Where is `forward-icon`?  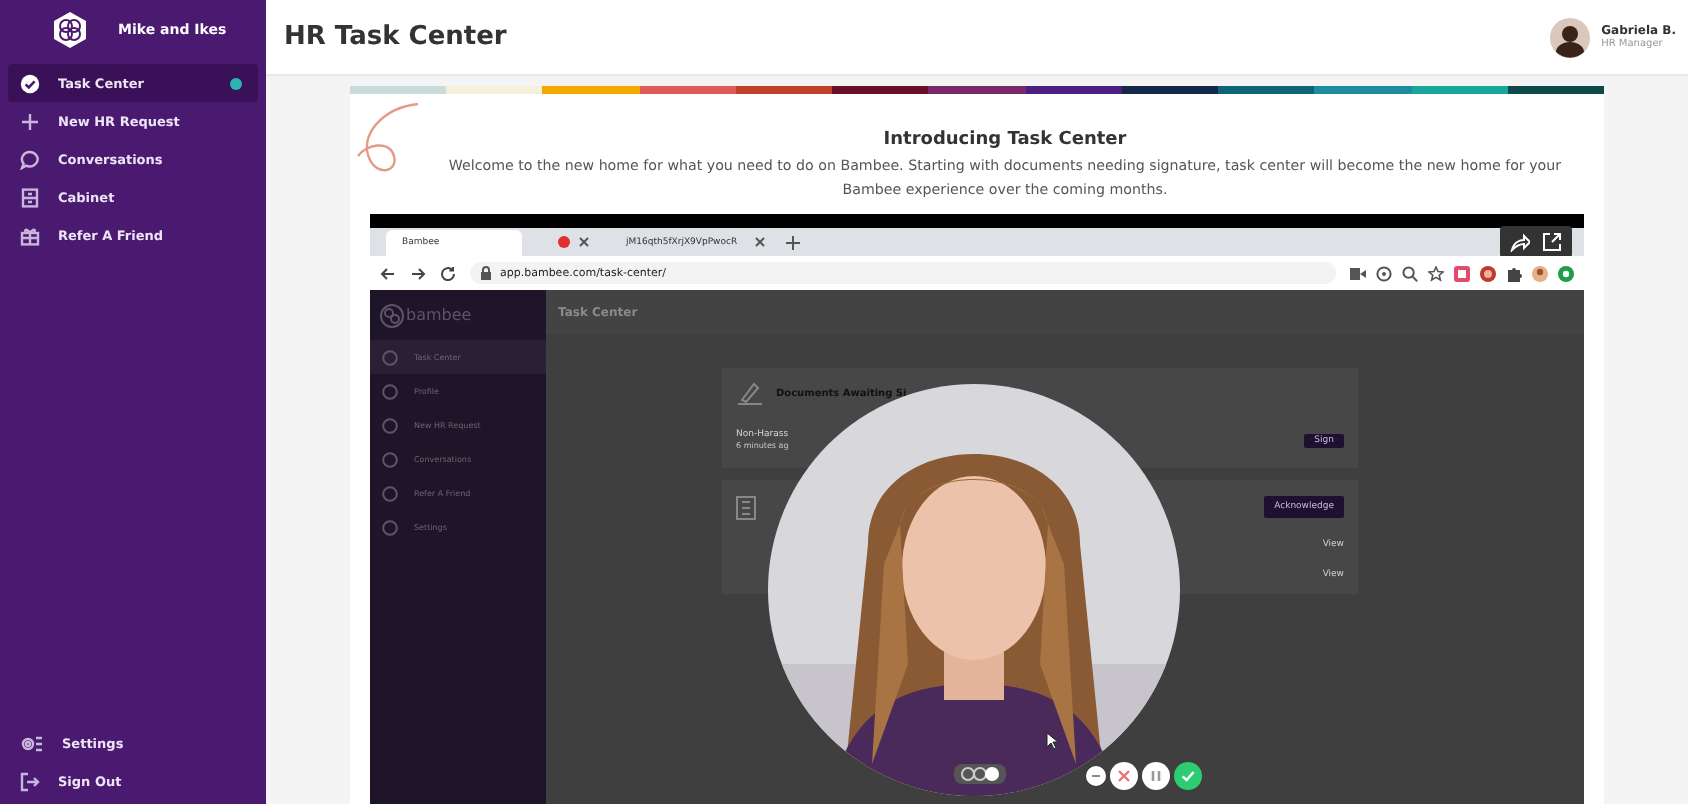 forward-icon is located at coordinates (418, 273).